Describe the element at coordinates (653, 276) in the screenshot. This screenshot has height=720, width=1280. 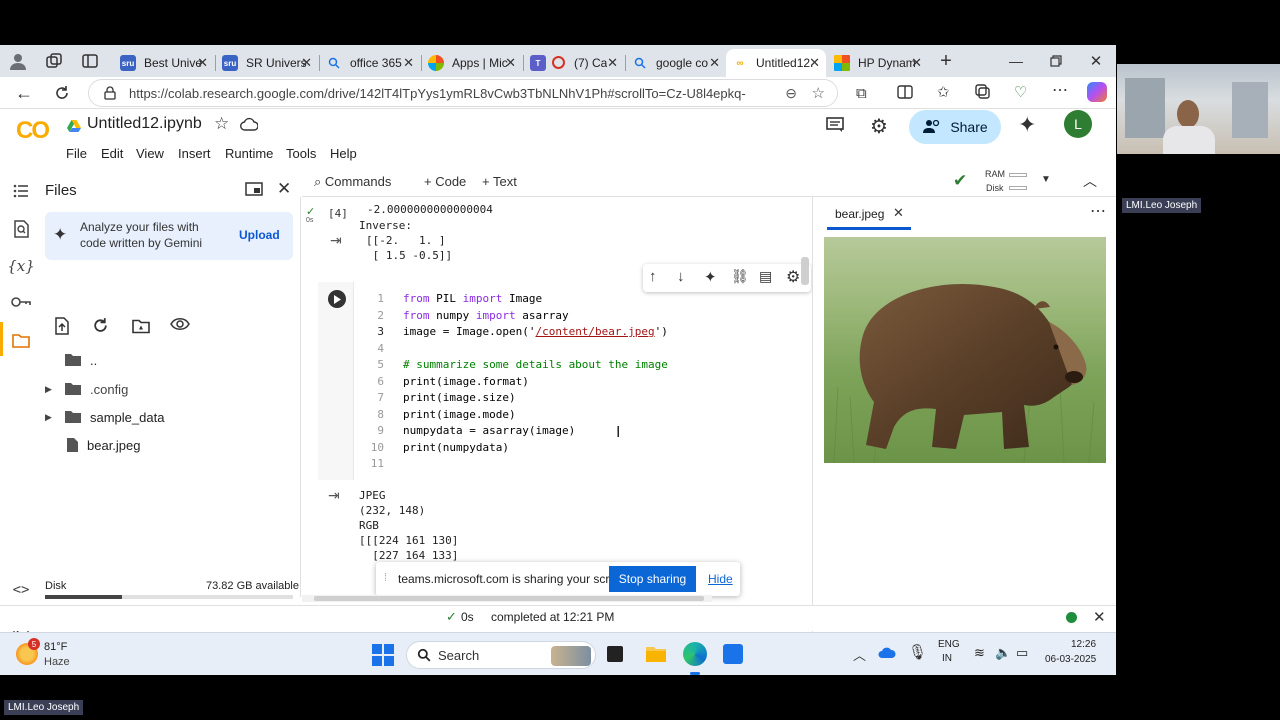
I see `move-up-icon: ↑` at that location.